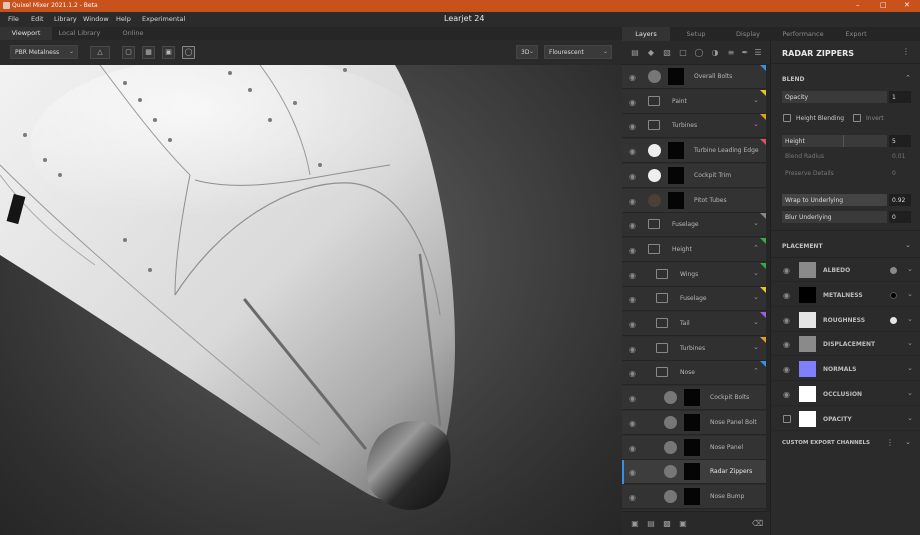 This screenshot has height=535, width=920. Describe the element at coordinates (757, 524) in the screenshot. I see `trash-icon: ⌫` at that location.